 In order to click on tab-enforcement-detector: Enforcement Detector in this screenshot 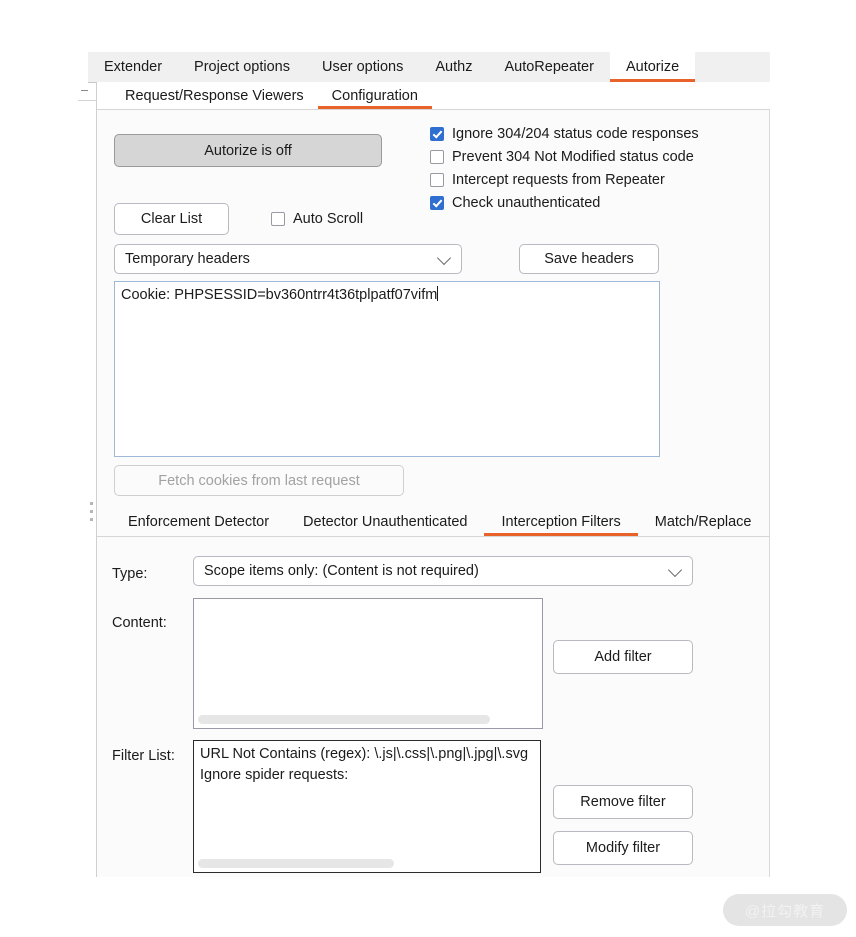, I will do `click(198, 522)`.